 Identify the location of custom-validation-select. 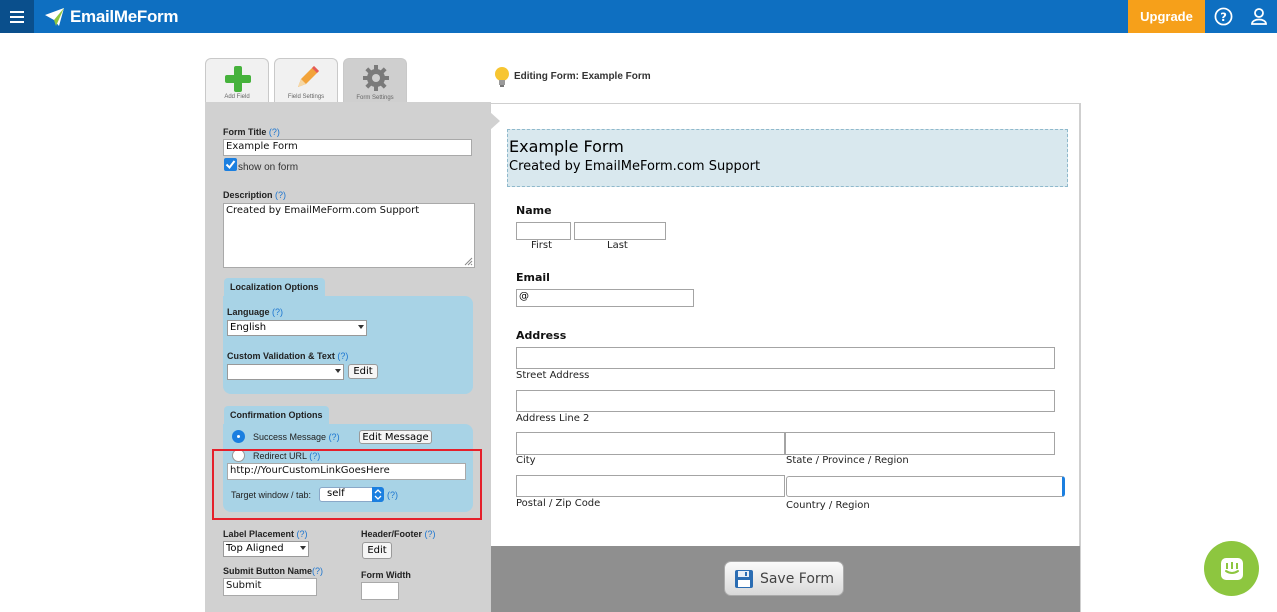
(285, 372).